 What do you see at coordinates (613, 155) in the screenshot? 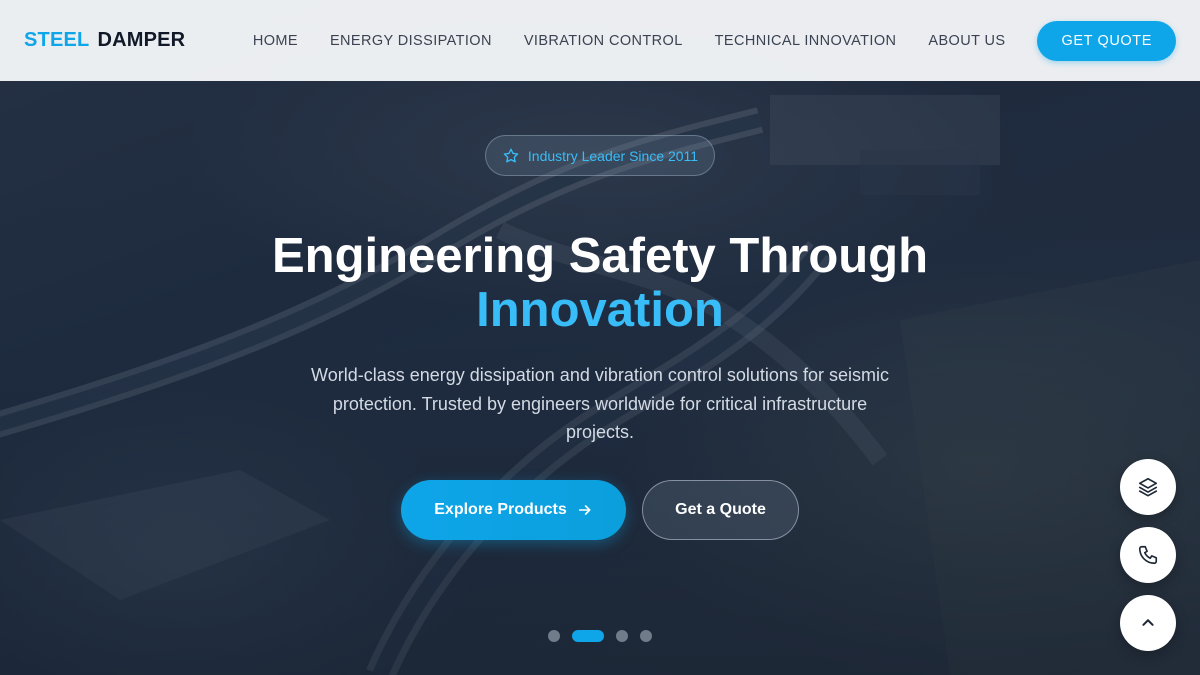
I see `badge-text: Industry Leader Since 2011` at bounding box center [613, 155].